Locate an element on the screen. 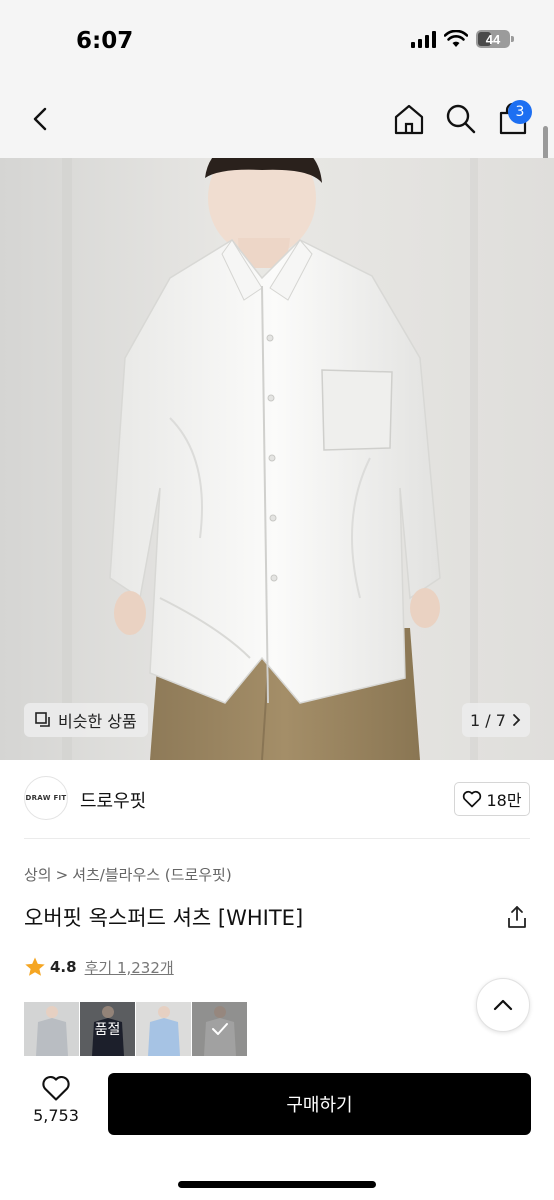 This screenshot has height=1200, width=554. color-option-navy: 품절 is located at coordinates (107, 1029).